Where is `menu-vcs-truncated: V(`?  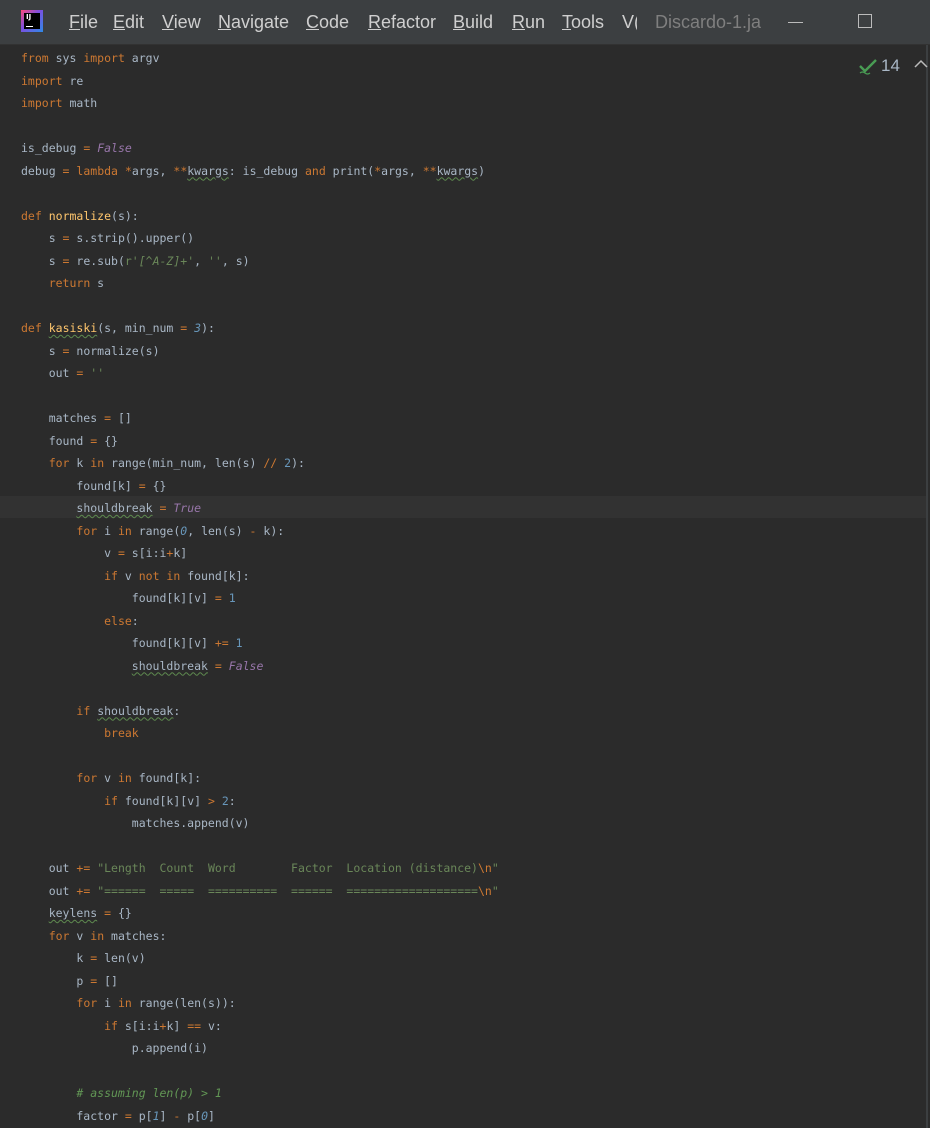 menu-vcs-truncated: V( is located at coordinates (629, 22).